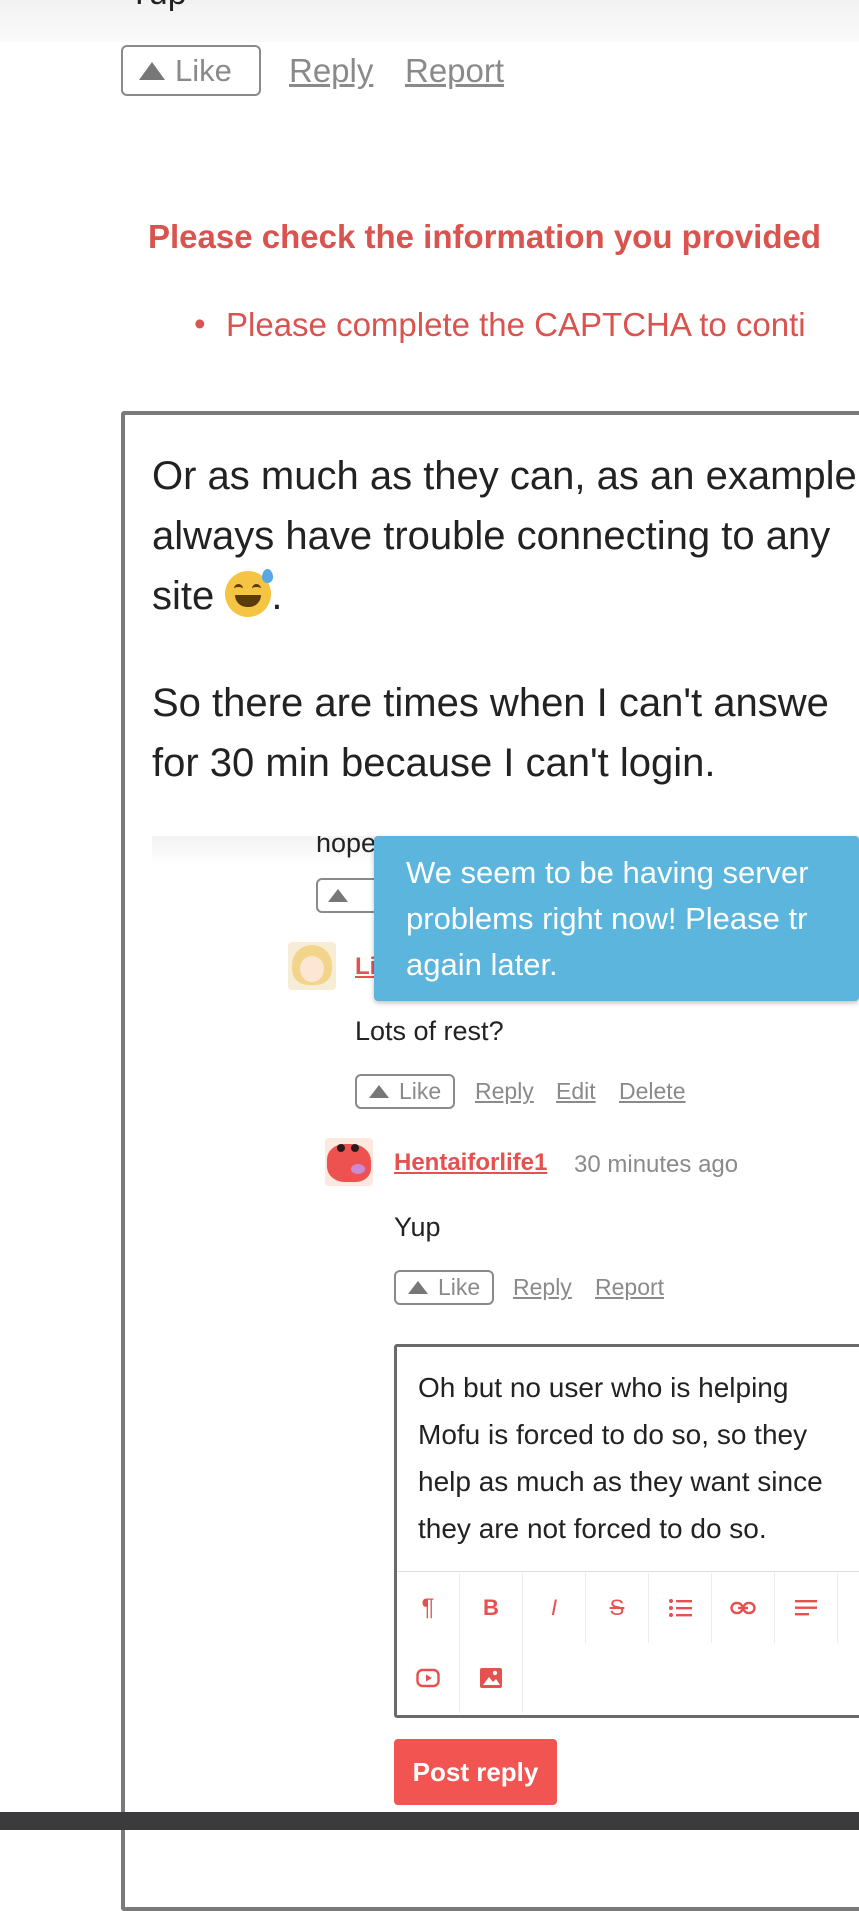 This screenshot has width=859, height=1911. I want to click on sweat-smile-emoji-icon, so click(249, 593).